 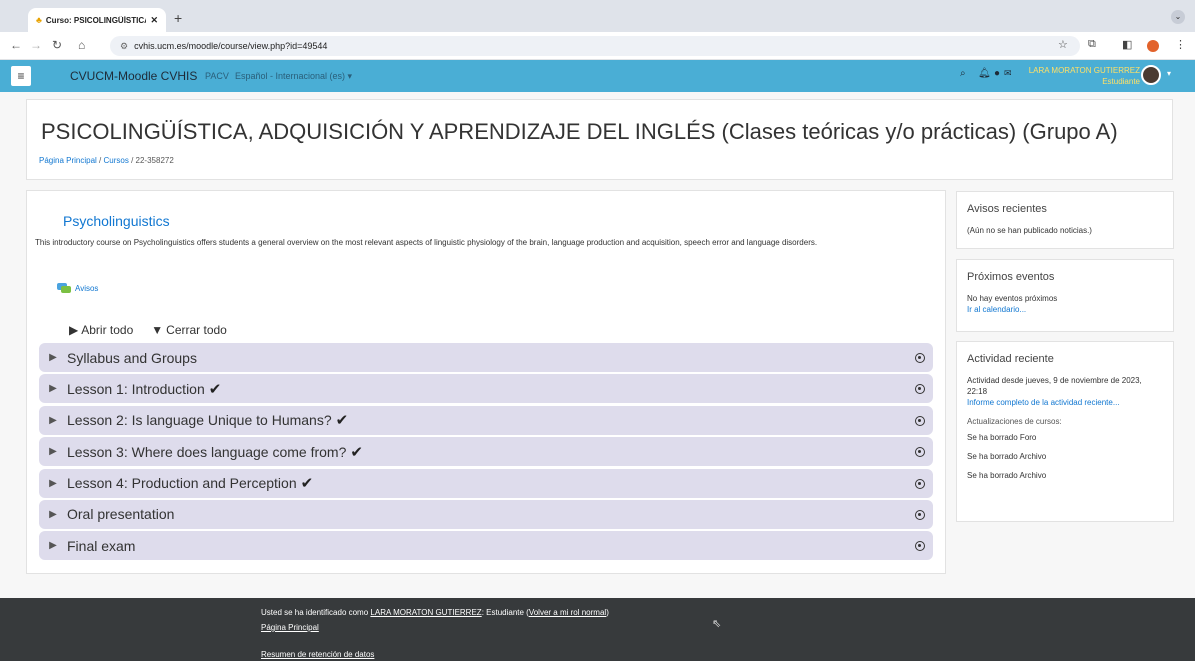 What do you see at coordinates (57, 45) in the screenshot?
I see `reload-icon: ↻` at bounding box center [57, 45].